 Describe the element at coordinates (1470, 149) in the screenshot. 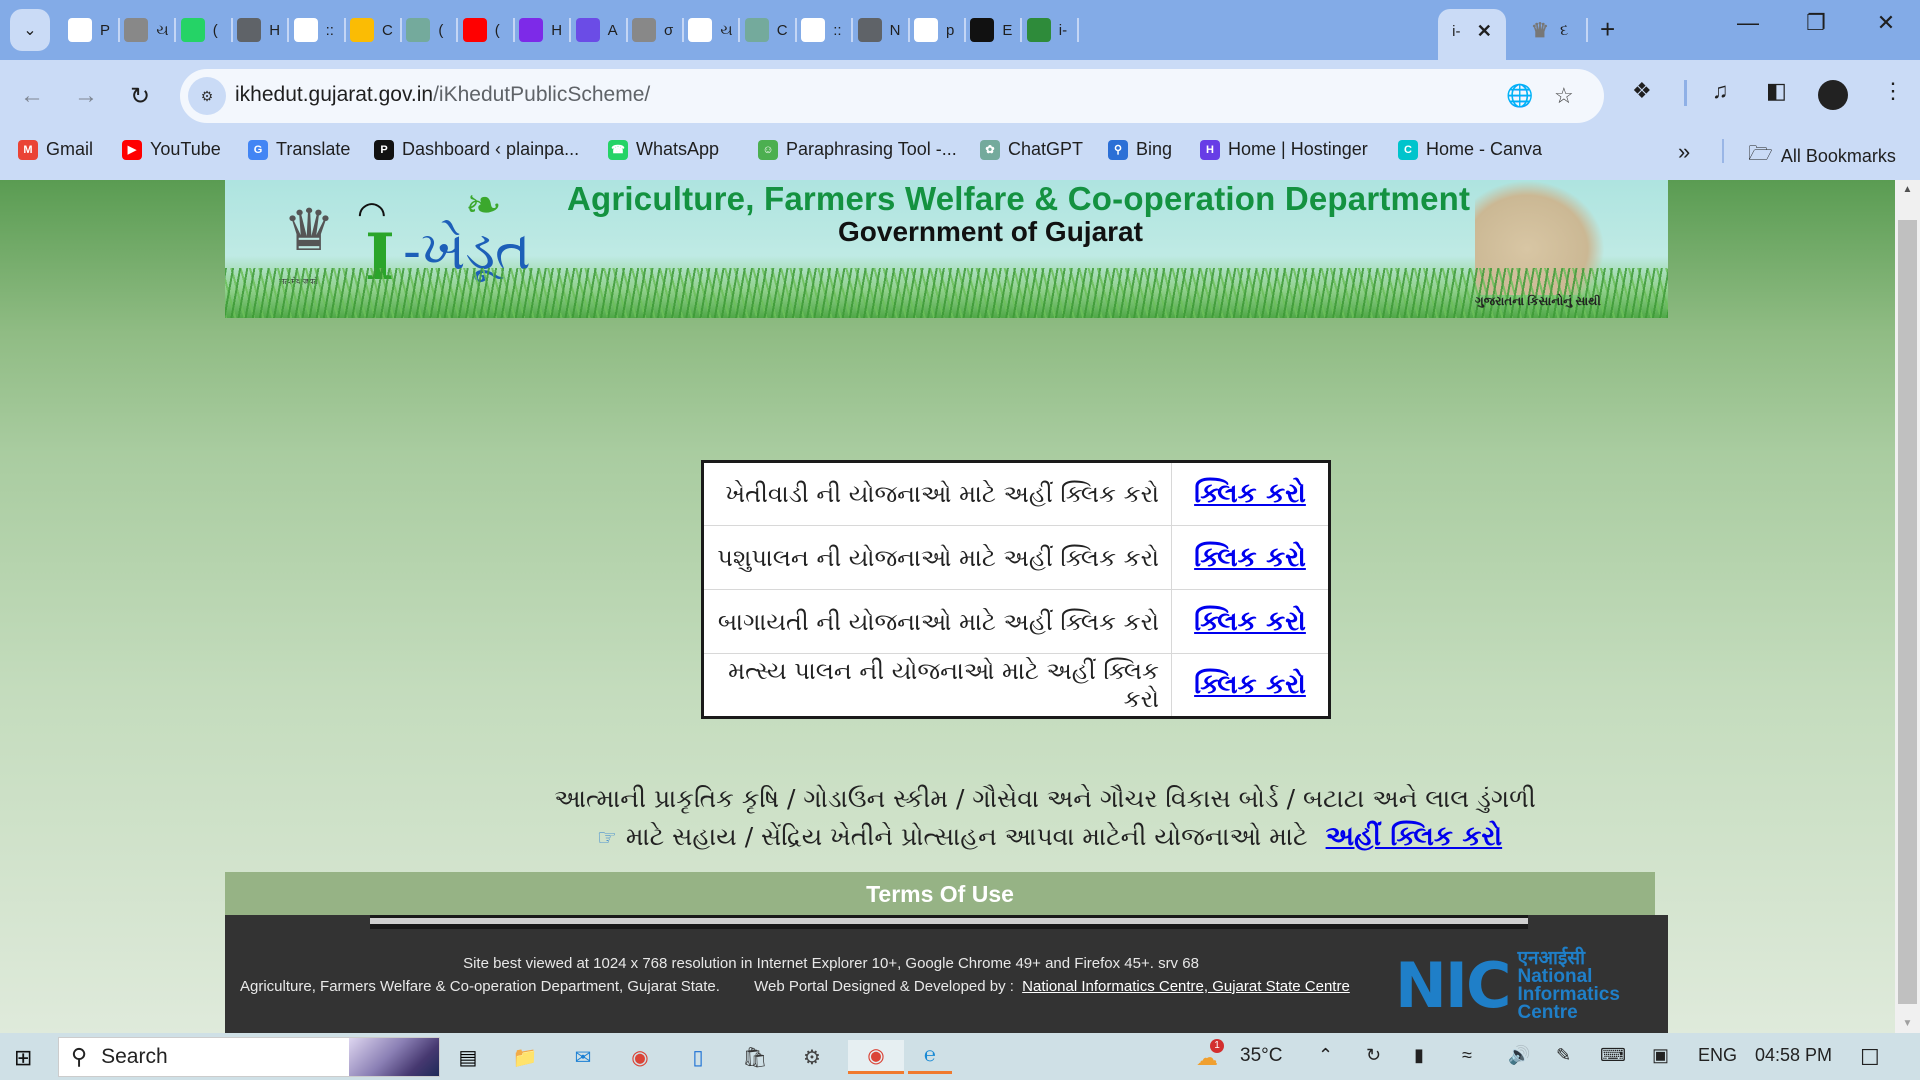

I see `bookmark-item: C Home - Canva` at that location.